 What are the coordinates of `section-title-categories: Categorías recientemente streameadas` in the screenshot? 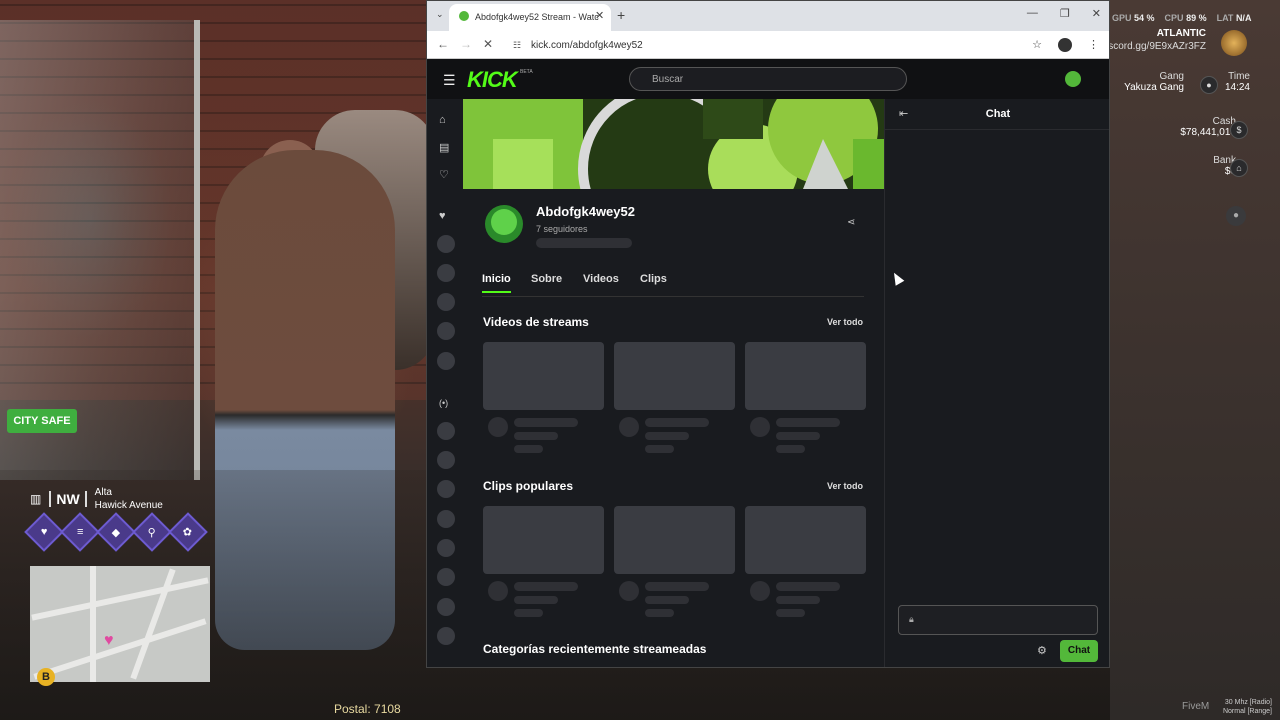 It's located at (595, 649).